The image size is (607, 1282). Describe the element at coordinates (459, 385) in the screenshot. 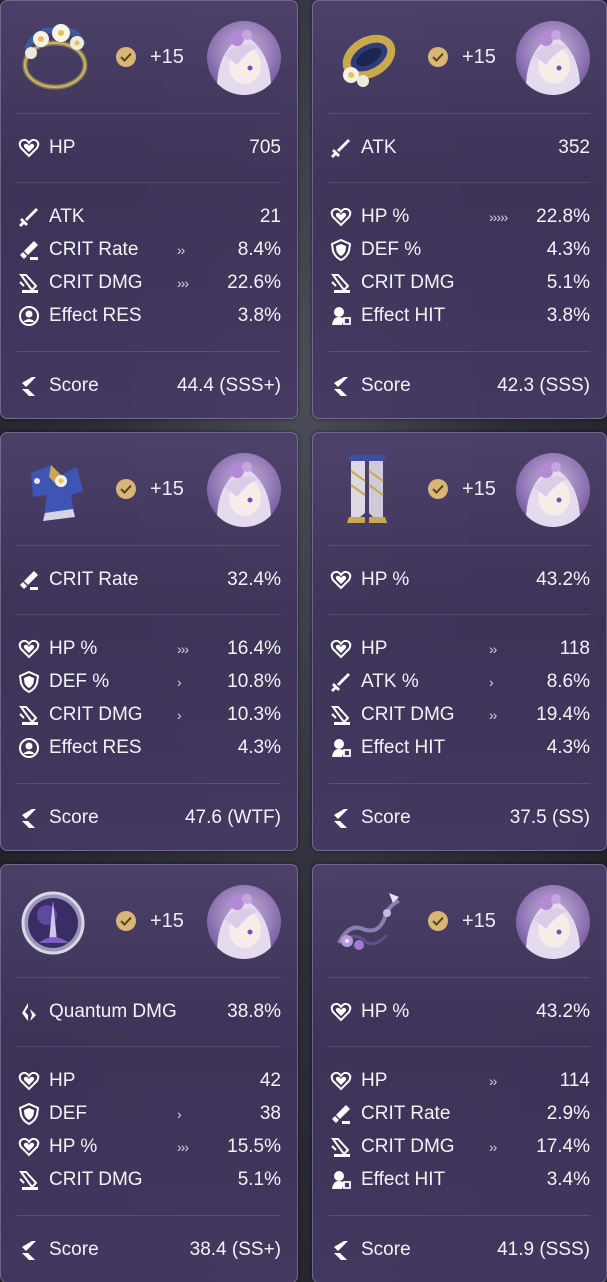

I see `score-row: Score 42.3 (SSS)` at that location.